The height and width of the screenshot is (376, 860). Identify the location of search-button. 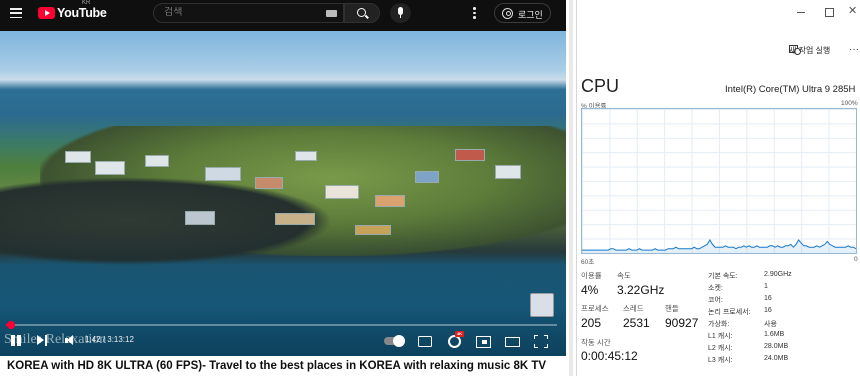
(362, 13).